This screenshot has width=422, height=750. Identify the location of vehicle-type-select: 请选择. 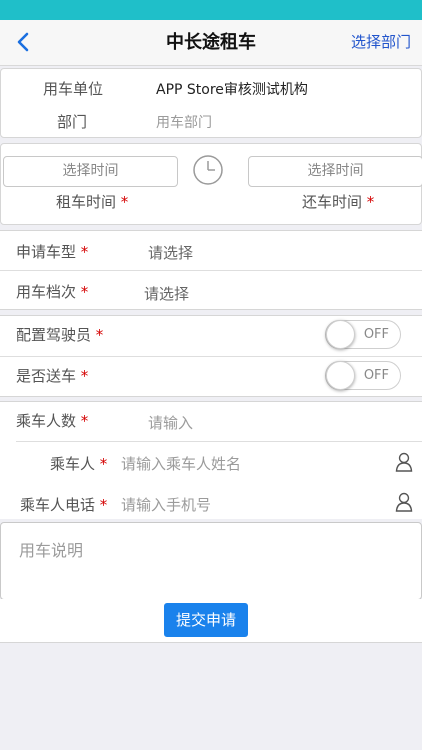
(170, 252).